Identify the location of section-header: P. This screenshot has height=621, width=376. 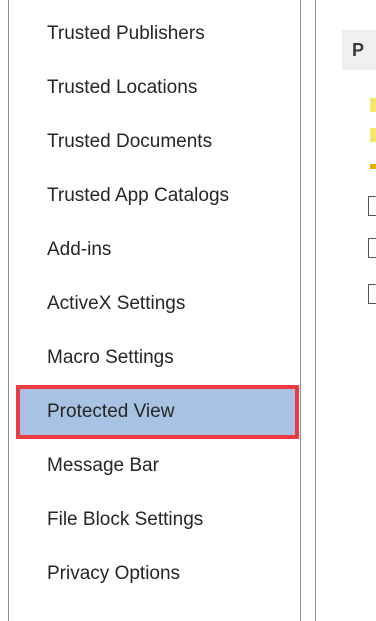
(359, 50).